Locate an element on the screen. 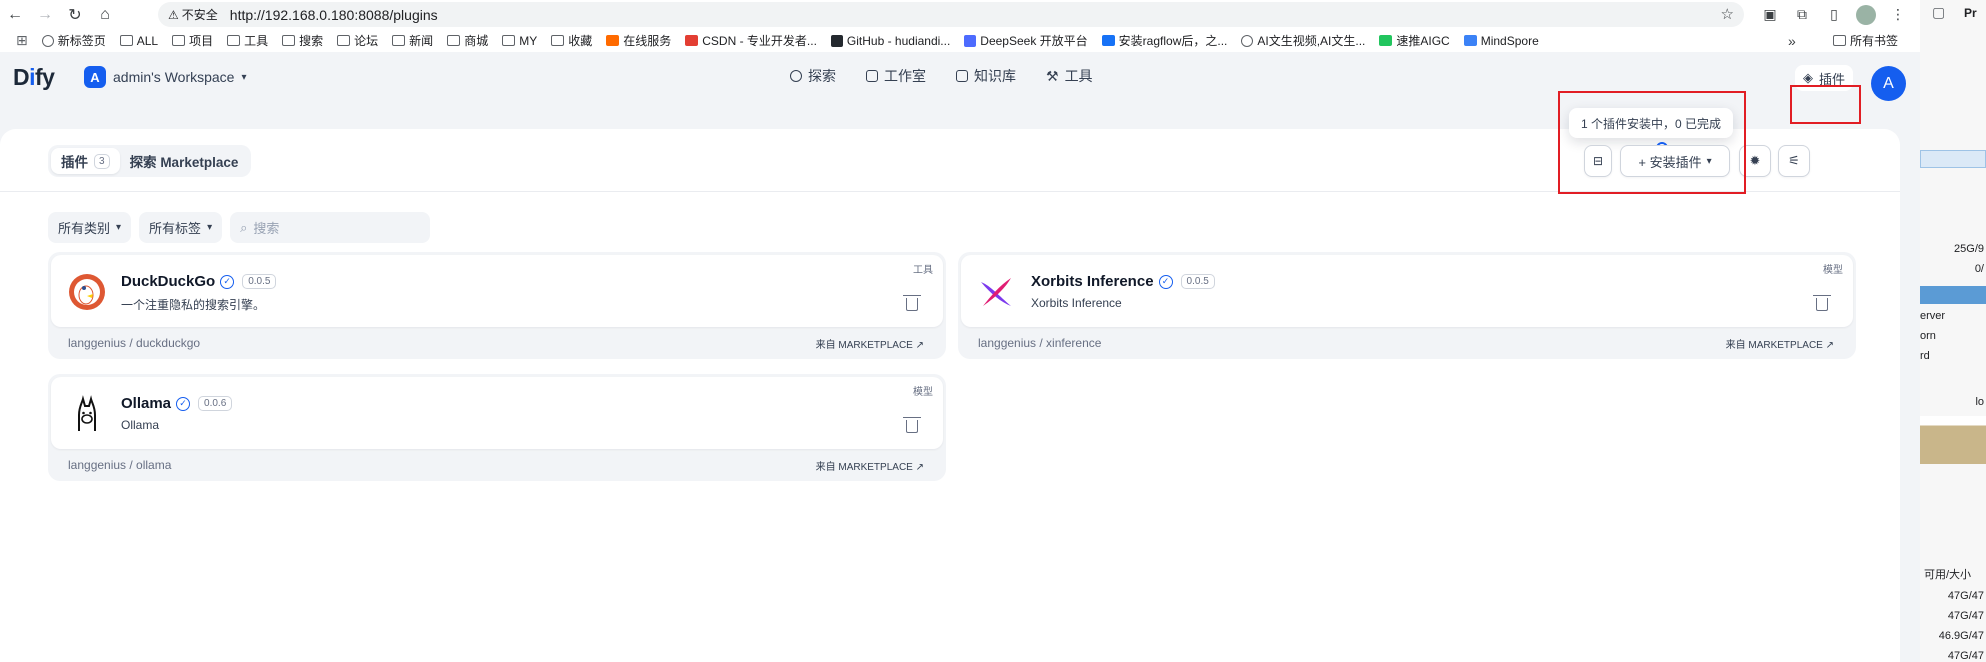 Image resolution: width=1986 pixels, height=662 pixels. reload-icon: ↻ is located at coordinates (75, 14).